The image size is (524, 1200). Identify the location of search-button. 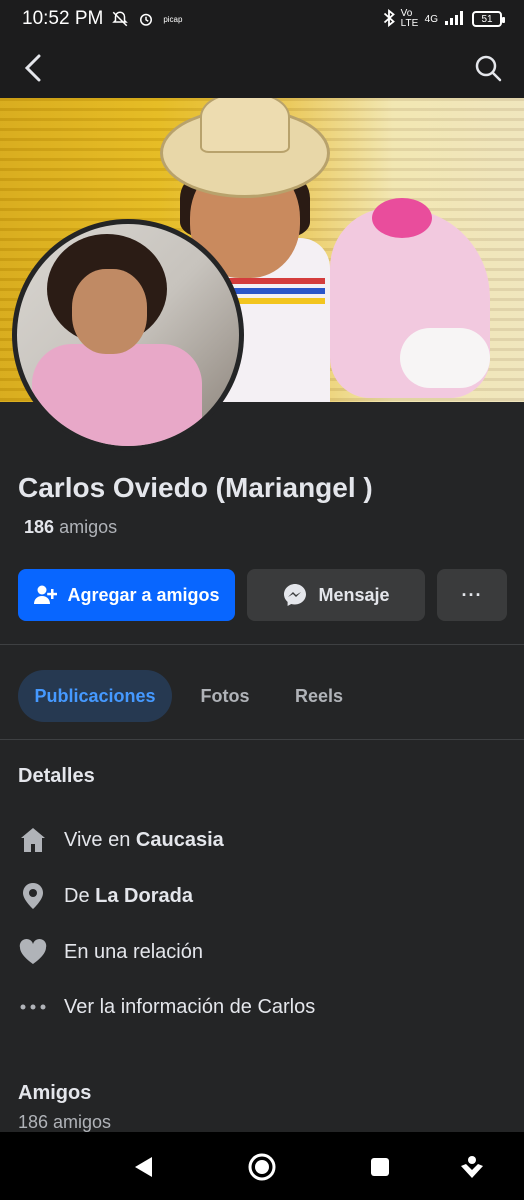
(488, 68).